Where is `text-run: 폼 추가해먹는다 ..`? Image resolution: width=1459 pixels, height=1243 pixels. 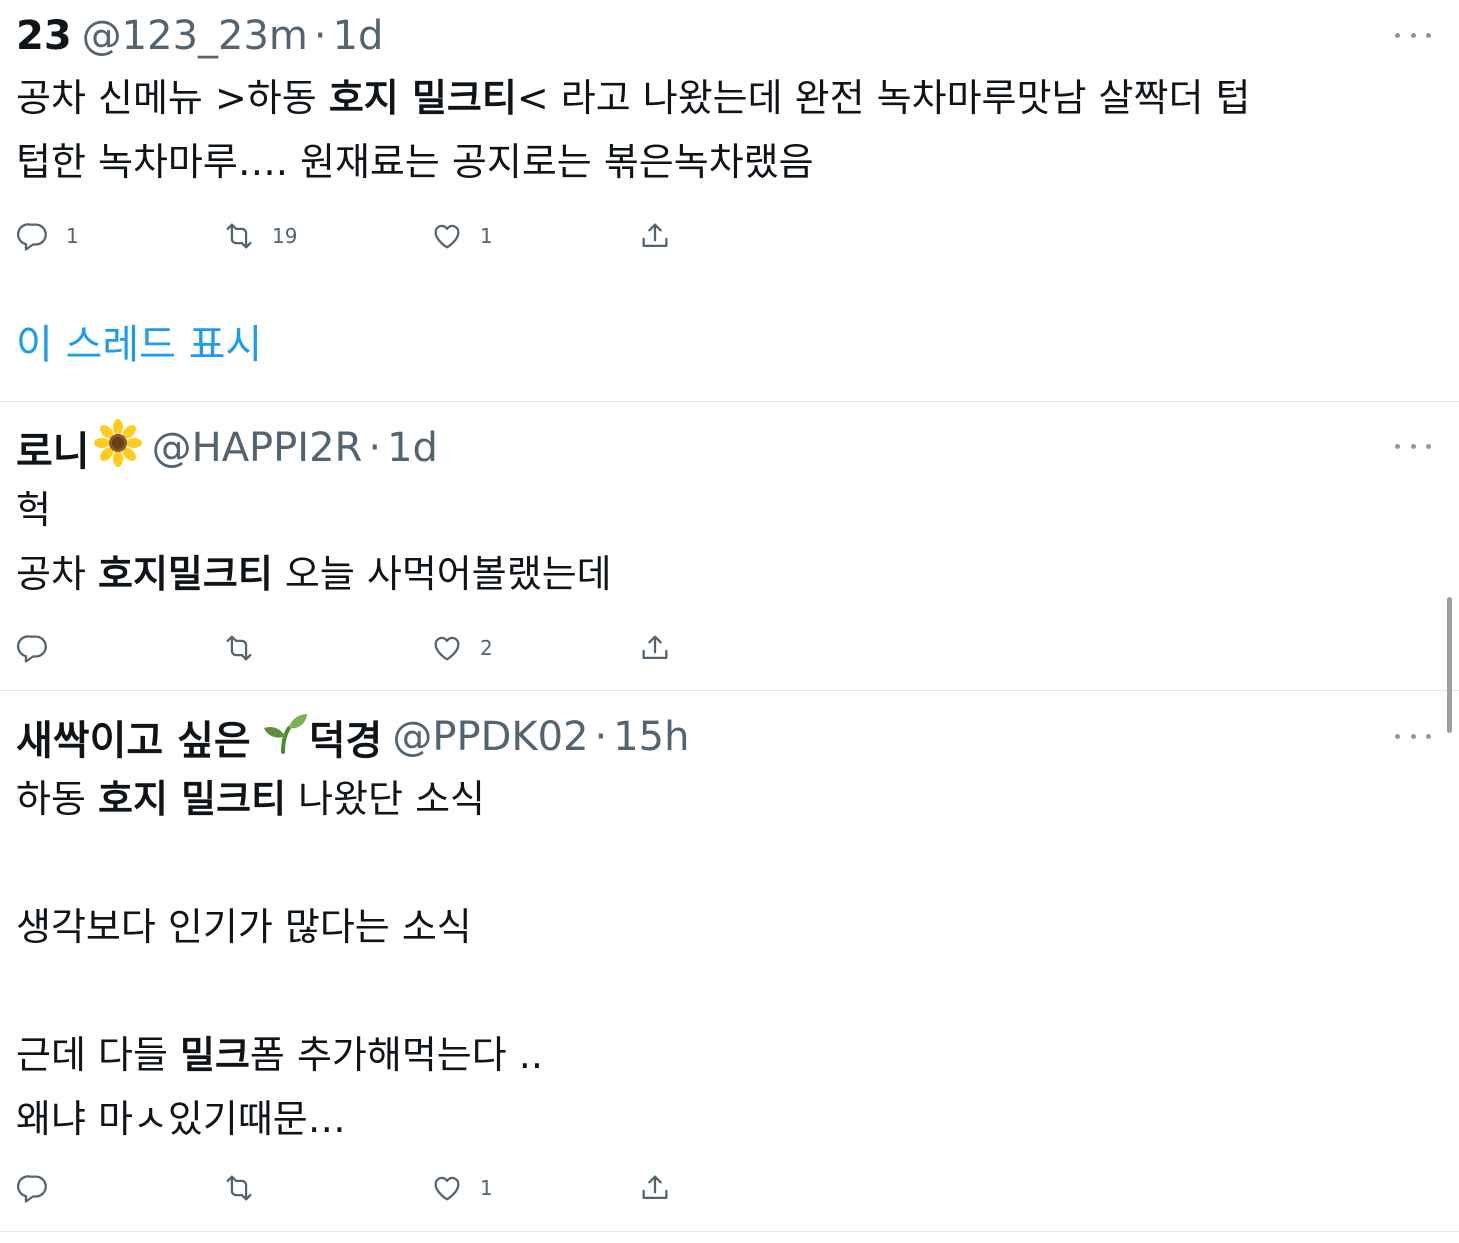
text-run: 폼 추가해먹는다 .. is located at coordinates (396, 1055).